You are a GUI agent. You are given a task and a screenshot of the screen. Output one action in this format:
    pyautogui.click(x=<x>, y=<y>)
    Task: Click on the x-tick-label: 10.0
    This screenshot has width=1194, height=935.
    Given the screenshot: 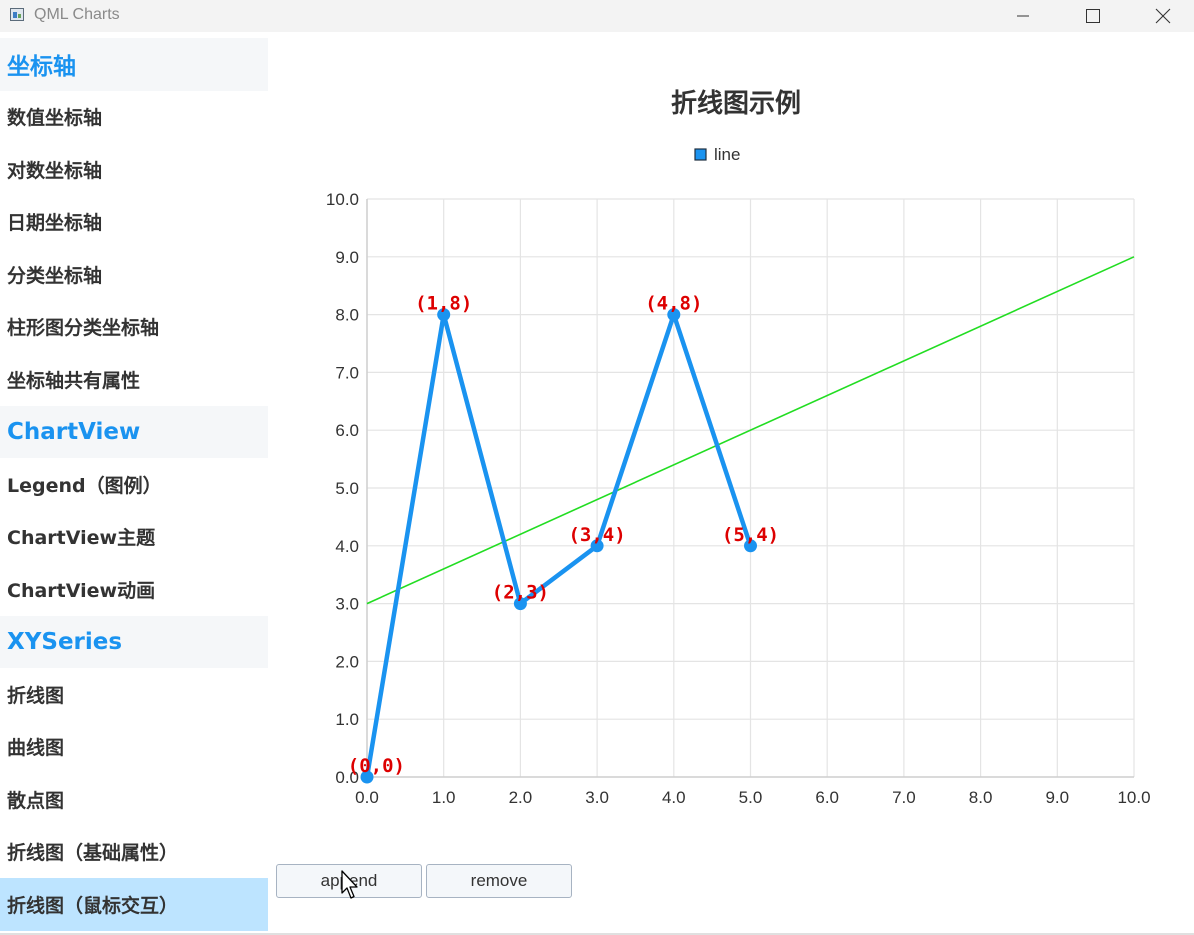 What is the action you would take?
    pyautogui.click(x=1133, y=797)
    